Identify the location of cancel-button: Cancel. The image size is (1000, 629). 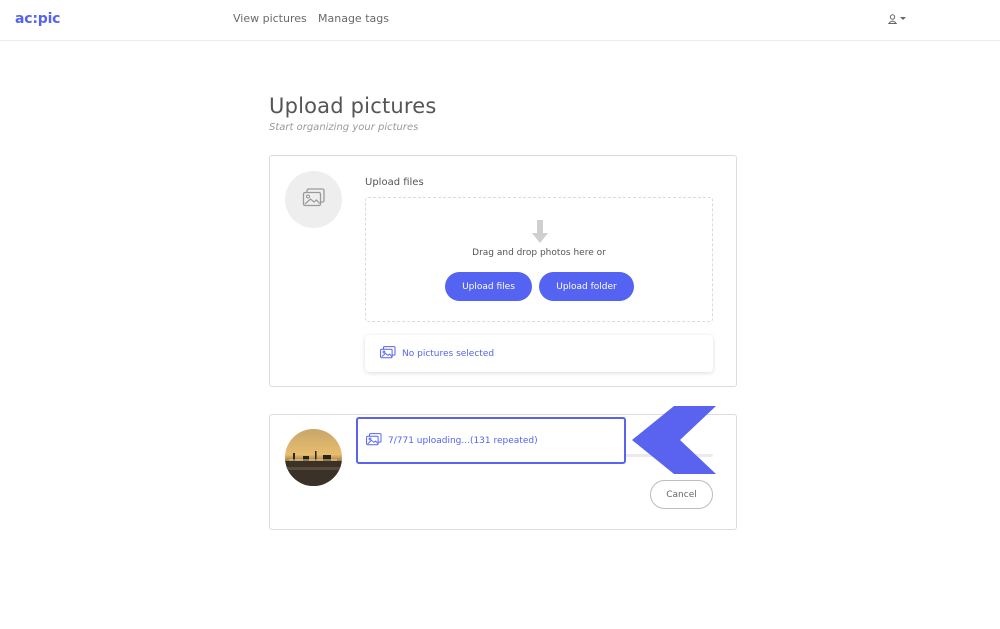
(681, 494).